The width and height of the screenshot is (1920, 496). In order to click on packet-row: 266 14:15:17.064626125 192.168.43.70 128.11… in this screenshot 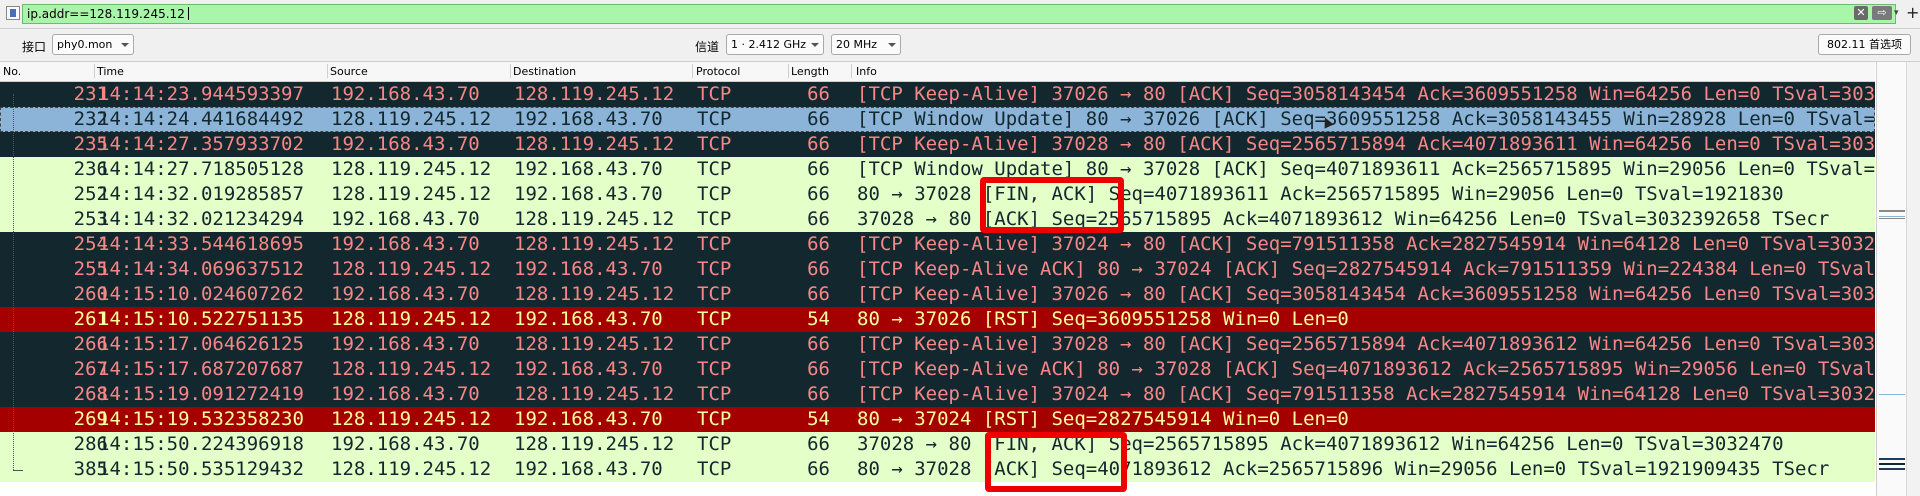, I will do `click(937, 344)`.